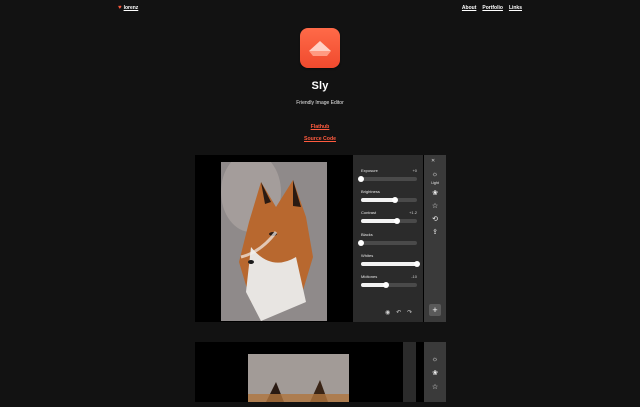 This screenshot has height=407, width=640. I want to click on adjustment-blacks: Blacks, so click(387, 239).